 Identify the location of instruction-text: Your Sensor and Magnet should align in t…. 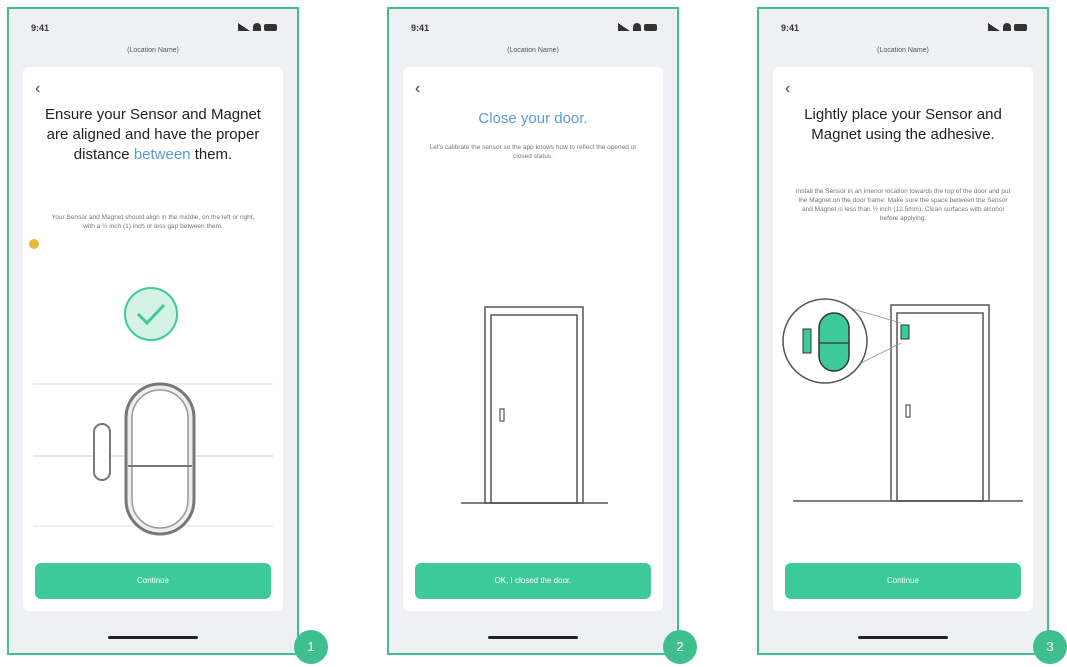
(153, 222).